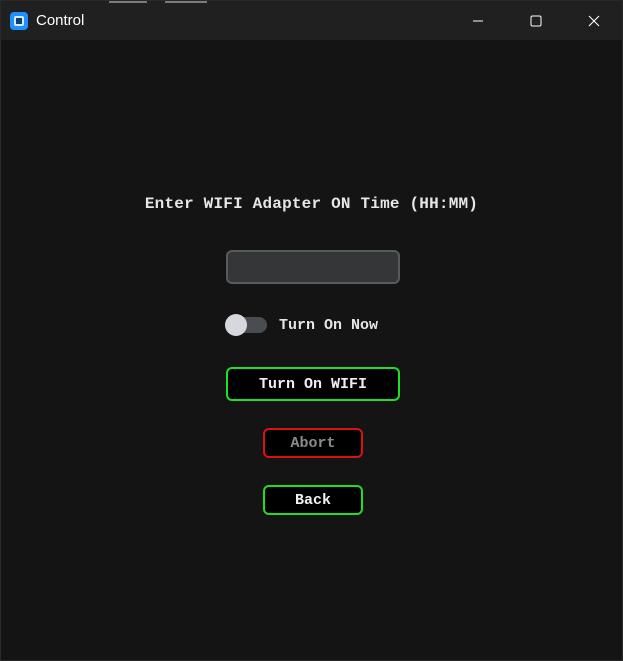 The width and height of the screenshot is (623, 661). What do you see at coordinates (313, 443) in the screenshot?
I see `abort-button: Abort` at bounding box center [313, 443].